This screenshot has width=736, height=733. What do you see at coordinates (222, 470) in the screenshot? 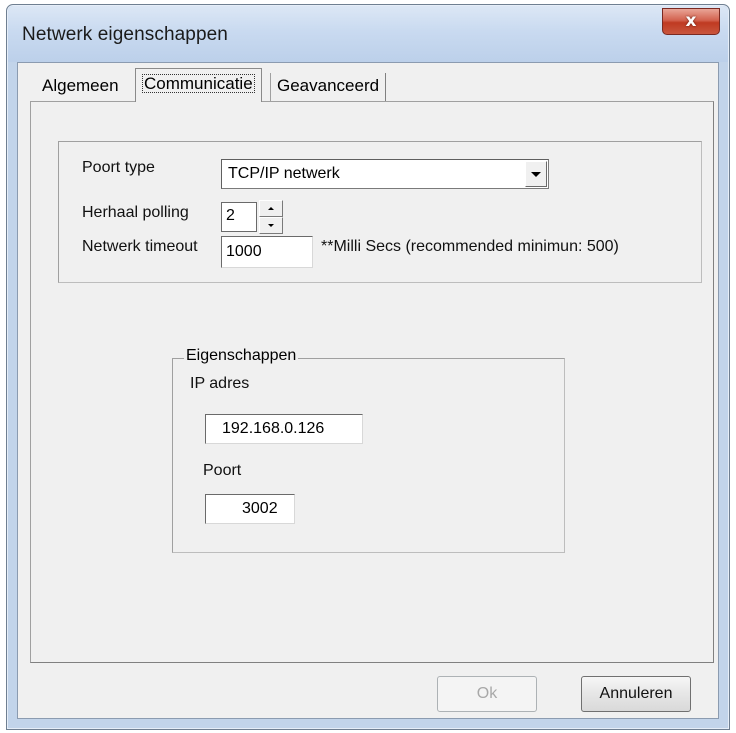
I see `port-label: Poort` at bounding box center [222, 470].